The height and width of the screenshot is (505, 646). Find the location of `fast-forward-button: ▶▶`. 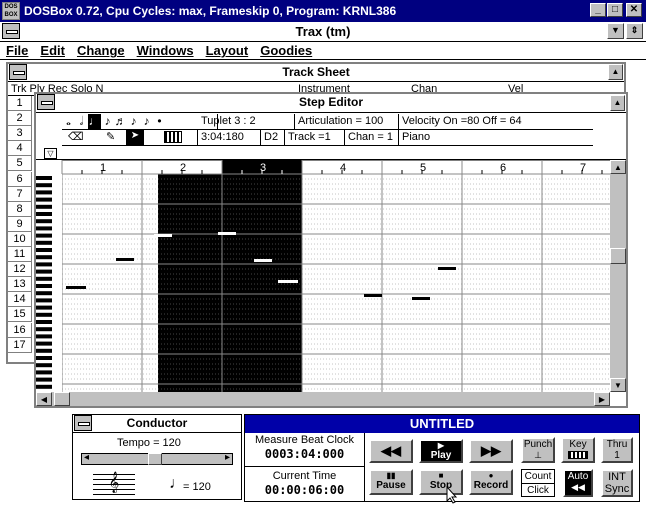

fast-forward-button: ▶▶ is located at coordinates (491, 451).